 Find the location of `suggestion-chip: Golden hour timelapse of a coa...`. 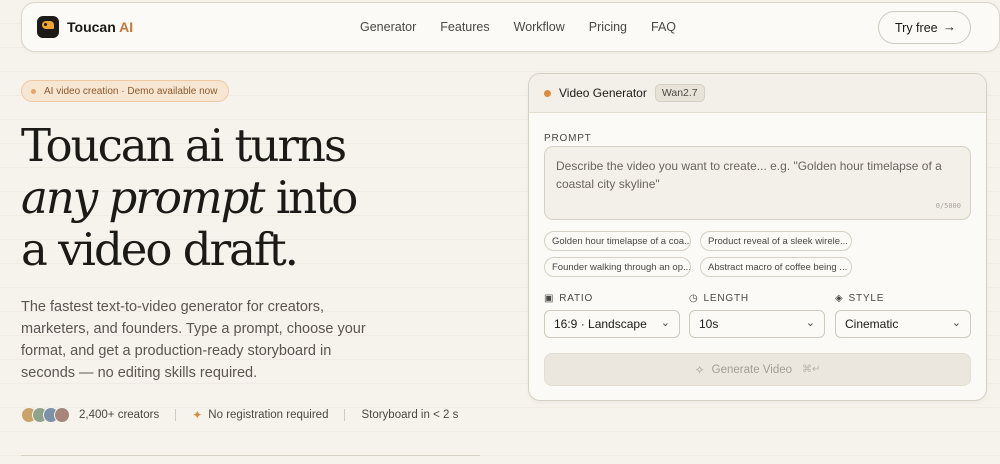

suggestion-chip: Golden hour timelapse of a coa... is located at coordinates (617, 241).